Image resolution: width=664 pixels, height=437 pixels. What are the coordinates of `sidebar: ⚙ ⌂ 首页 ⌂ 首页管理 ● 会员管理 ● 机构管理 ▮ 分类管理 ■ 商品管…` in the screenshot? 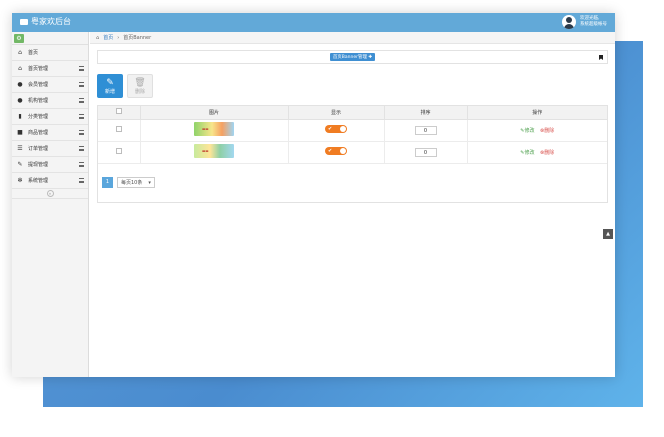 It's located at (50, 204).